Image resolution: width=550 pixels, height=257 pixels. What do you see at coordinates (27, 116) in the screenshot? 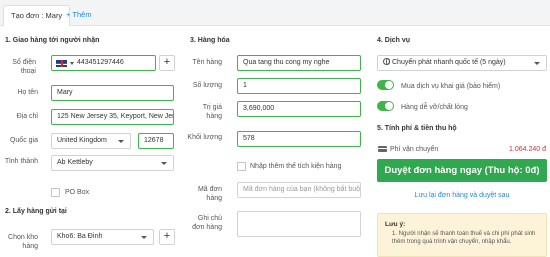
I see `address-label: Địa chỉ` at bounding box center [27, 116].